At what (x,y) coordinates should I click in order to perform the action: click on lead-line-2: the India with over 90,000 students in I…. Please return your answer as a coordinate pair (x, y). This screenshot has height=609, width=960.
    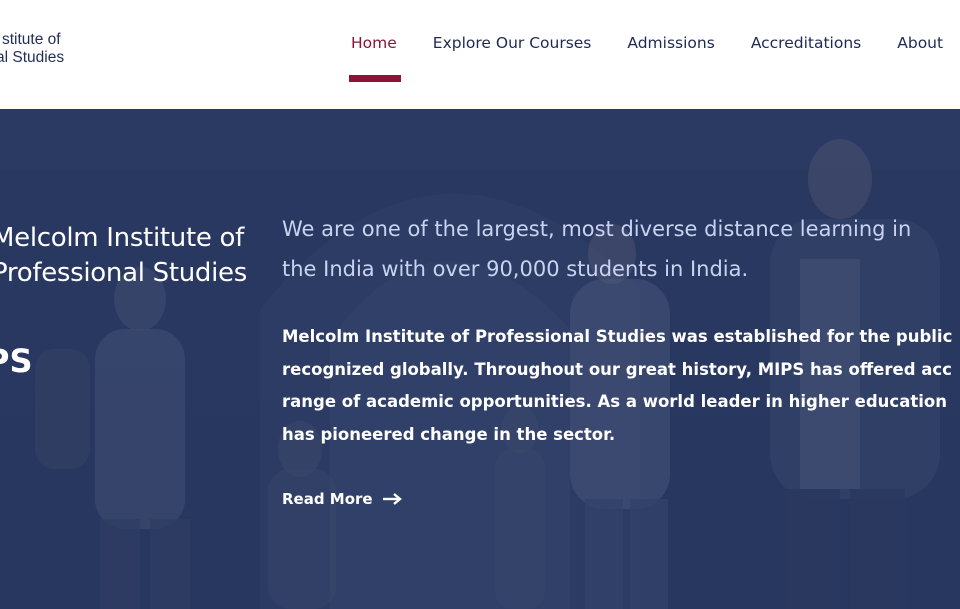
    Looking at the image, I should click on (515, 269).